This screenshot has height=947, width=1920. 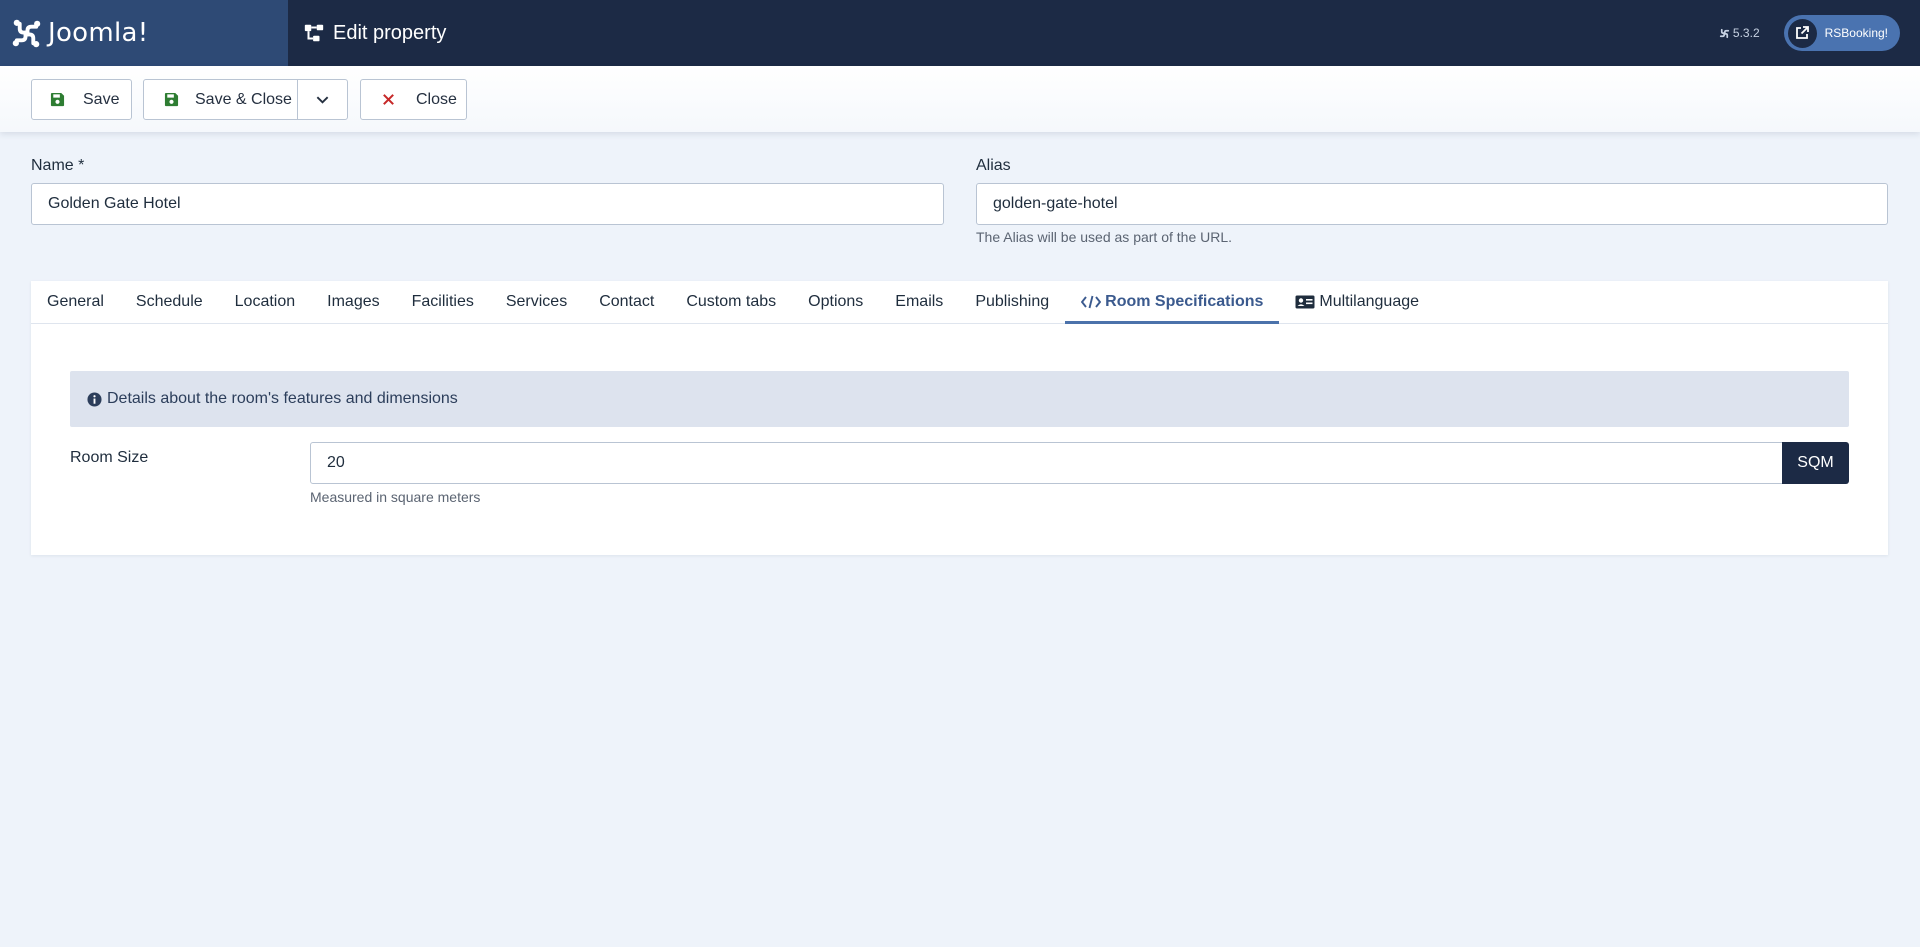 I want to click on close-label: Close, so click(x=436, y=99).